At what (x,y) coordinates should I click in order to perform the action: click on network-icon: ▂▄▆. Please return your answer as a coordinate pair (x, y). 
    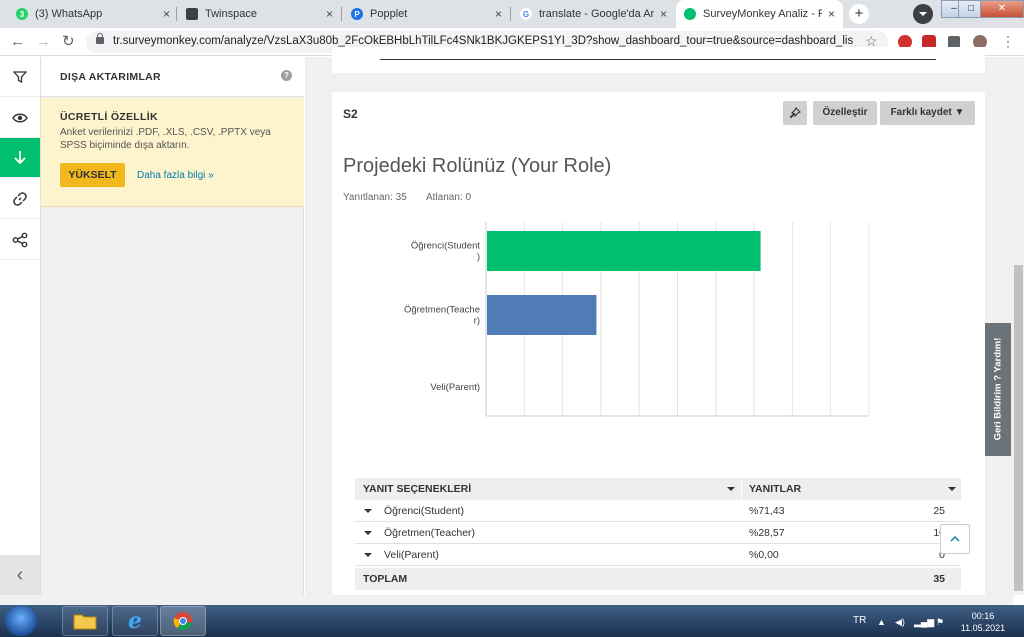
    Looking at the image, I should click on (924, 622).